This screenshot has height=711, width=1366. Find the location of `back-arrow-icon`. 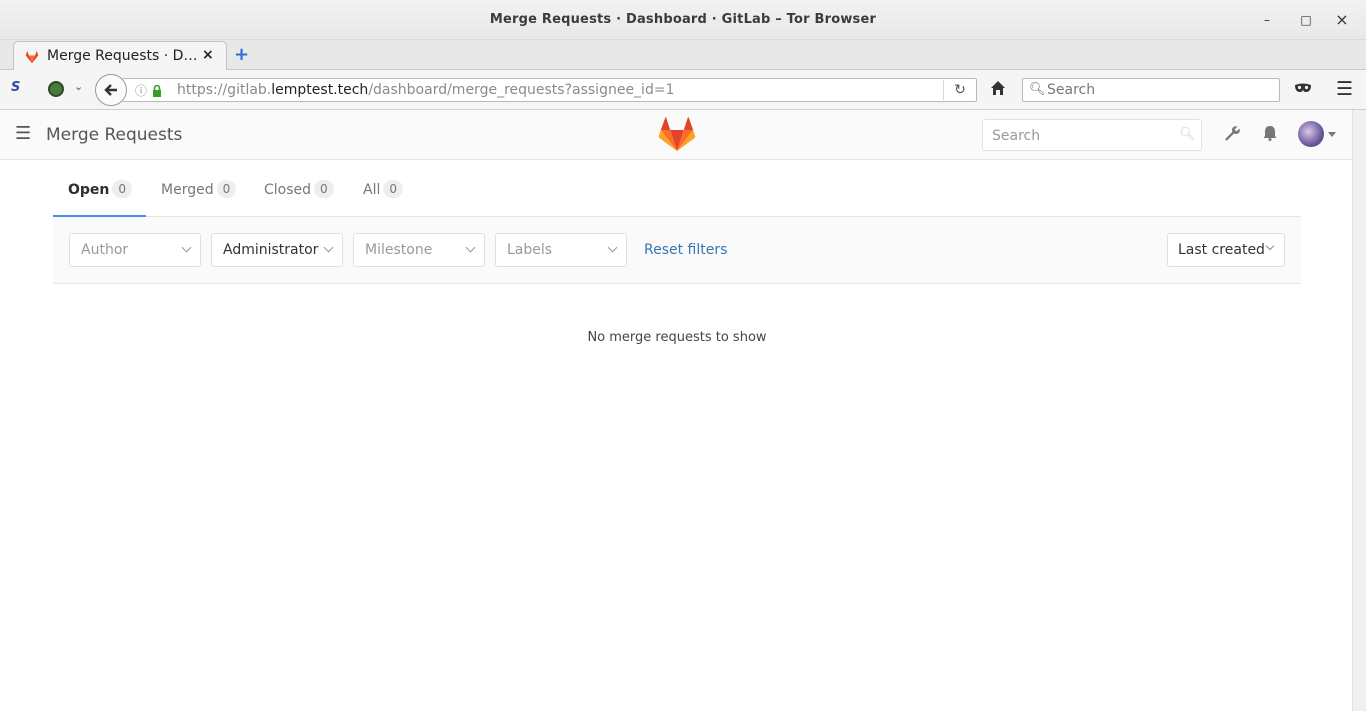

back-arrow-icon is located at coordinates (110, 90).